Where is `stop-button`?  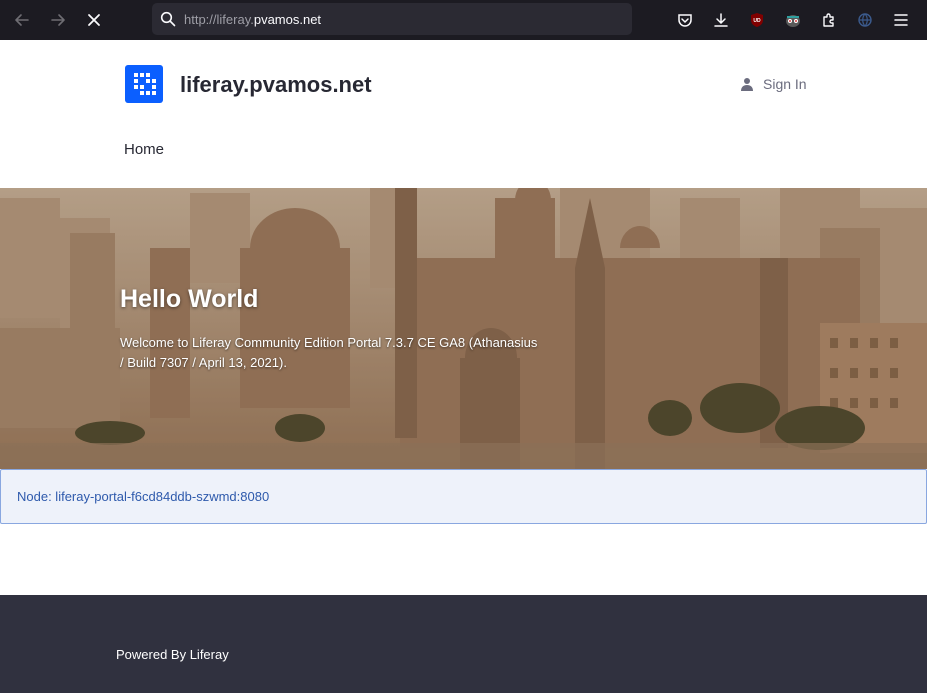
stop-button is located at coordinates (94, 20).